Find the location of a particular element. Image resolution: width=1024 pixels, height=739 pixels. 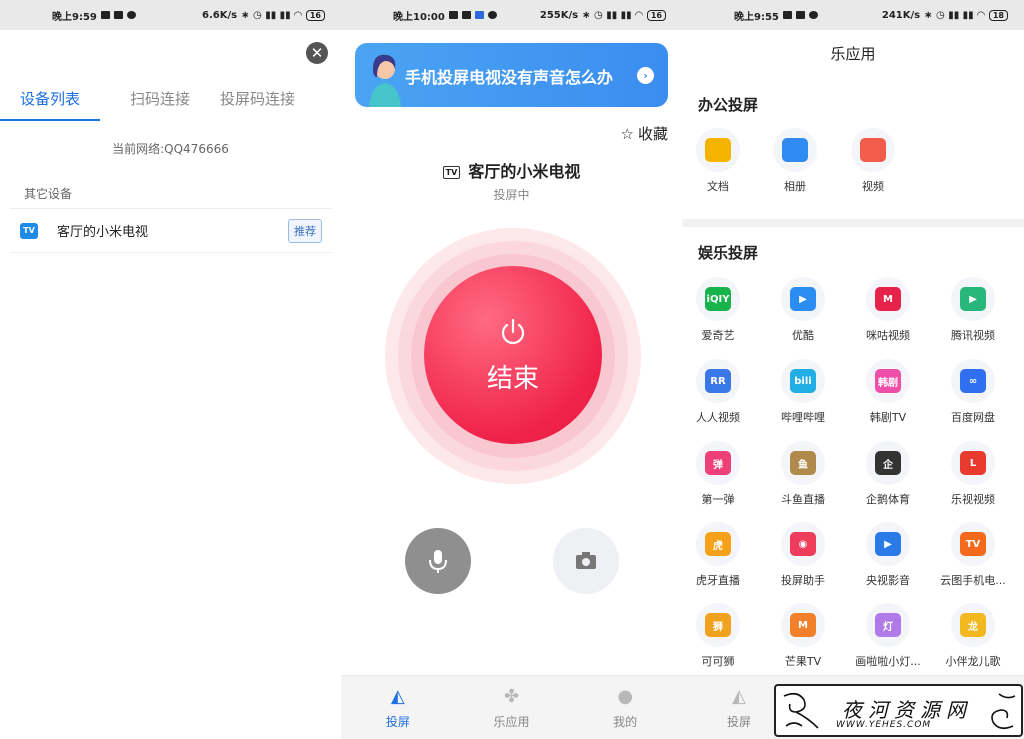

star-icon: ☆ is located at coordinates (627, 133).